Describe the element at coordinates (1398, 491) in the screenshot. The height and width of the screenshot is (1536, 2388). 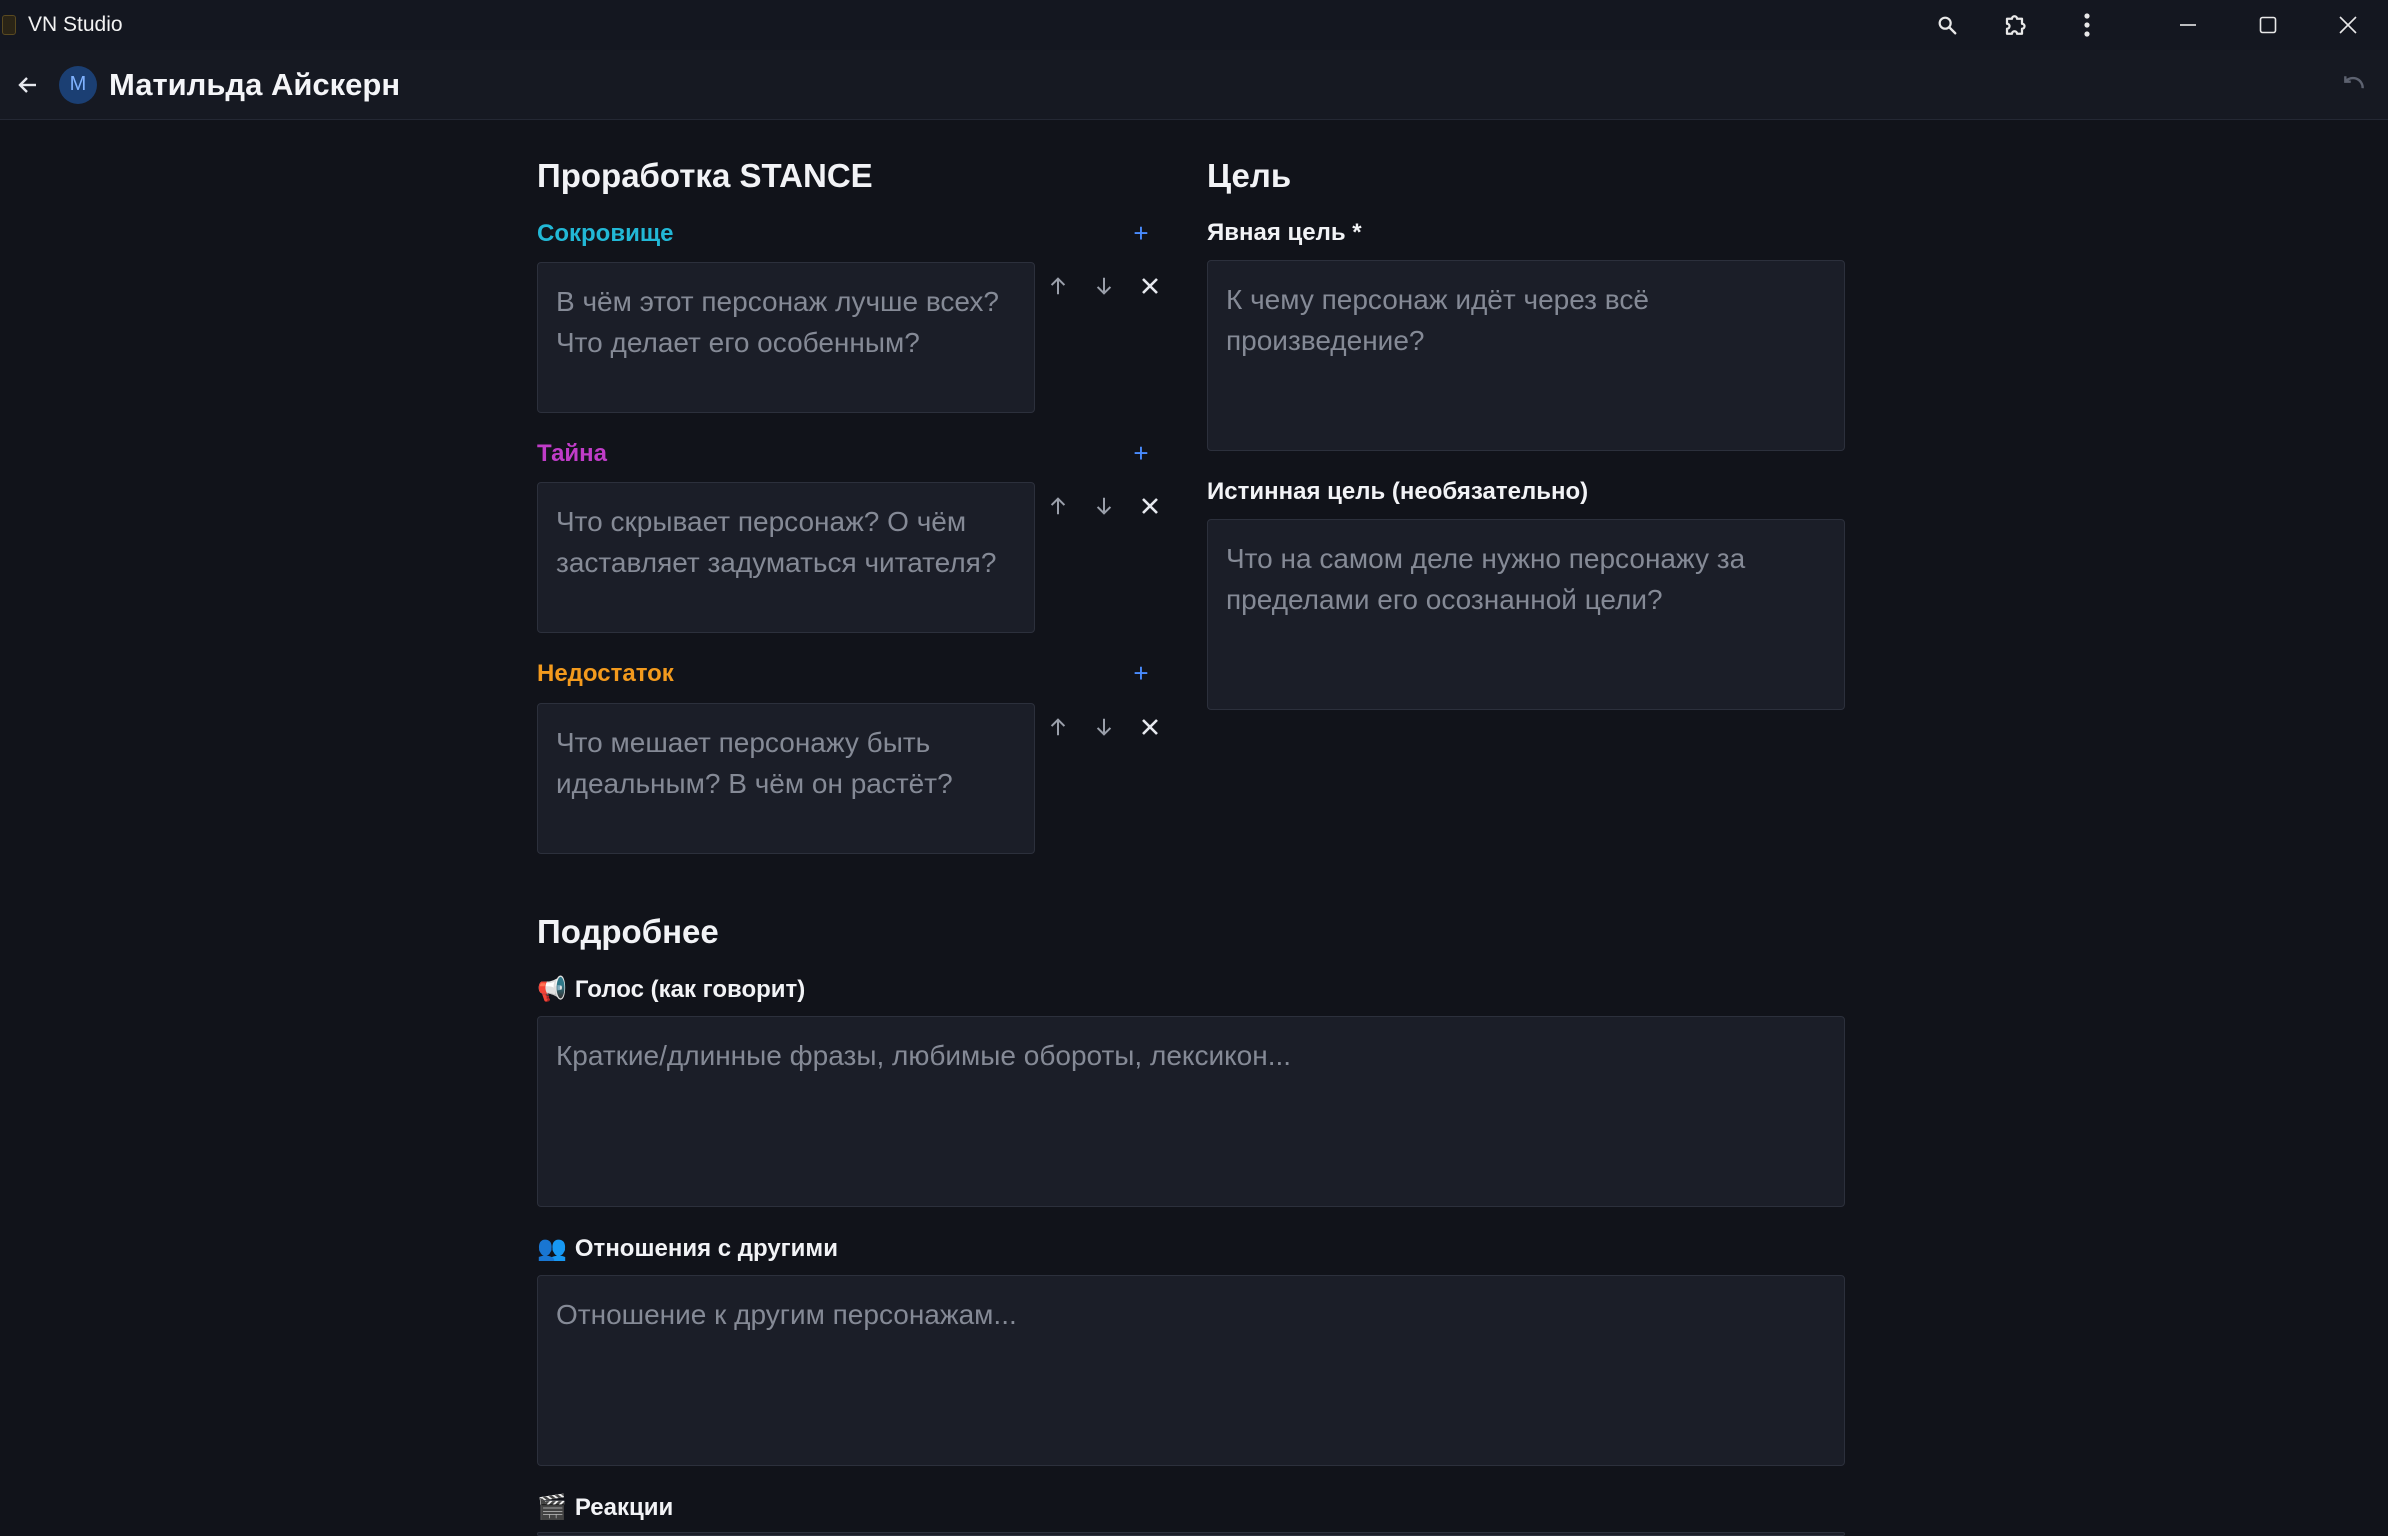
I see `true-goal-label: Истинная цель (необязательно)` at that location.